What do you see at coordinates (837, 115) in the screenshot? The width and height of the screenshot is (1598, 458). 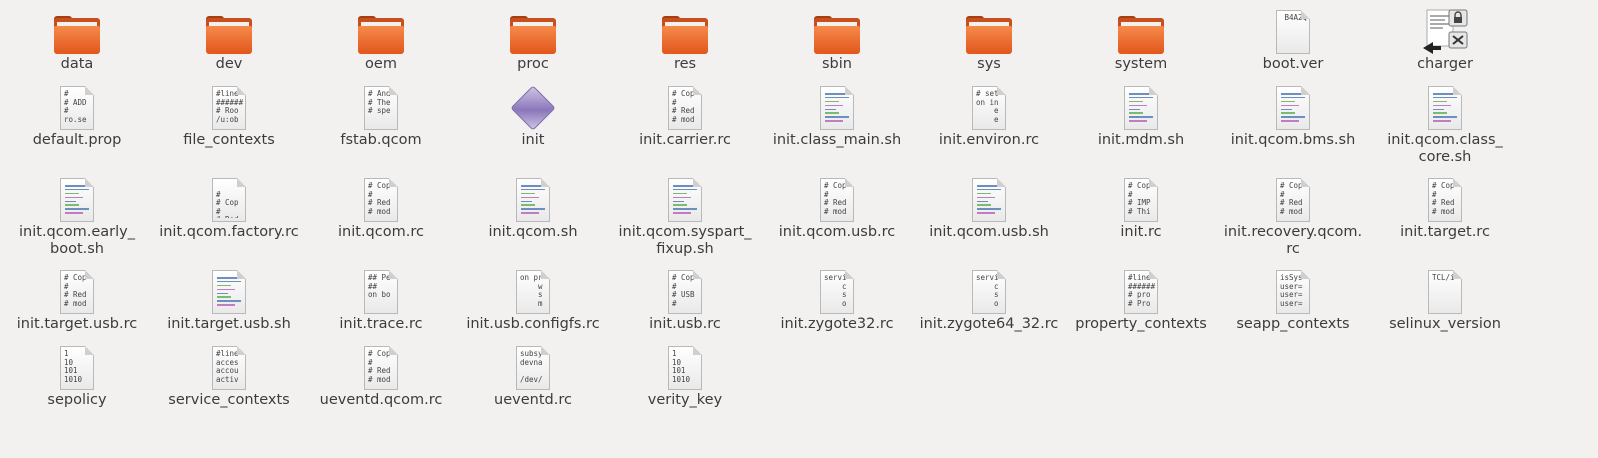 I see `file-item: init.class_main.sh` at bounding box center [837, 115].